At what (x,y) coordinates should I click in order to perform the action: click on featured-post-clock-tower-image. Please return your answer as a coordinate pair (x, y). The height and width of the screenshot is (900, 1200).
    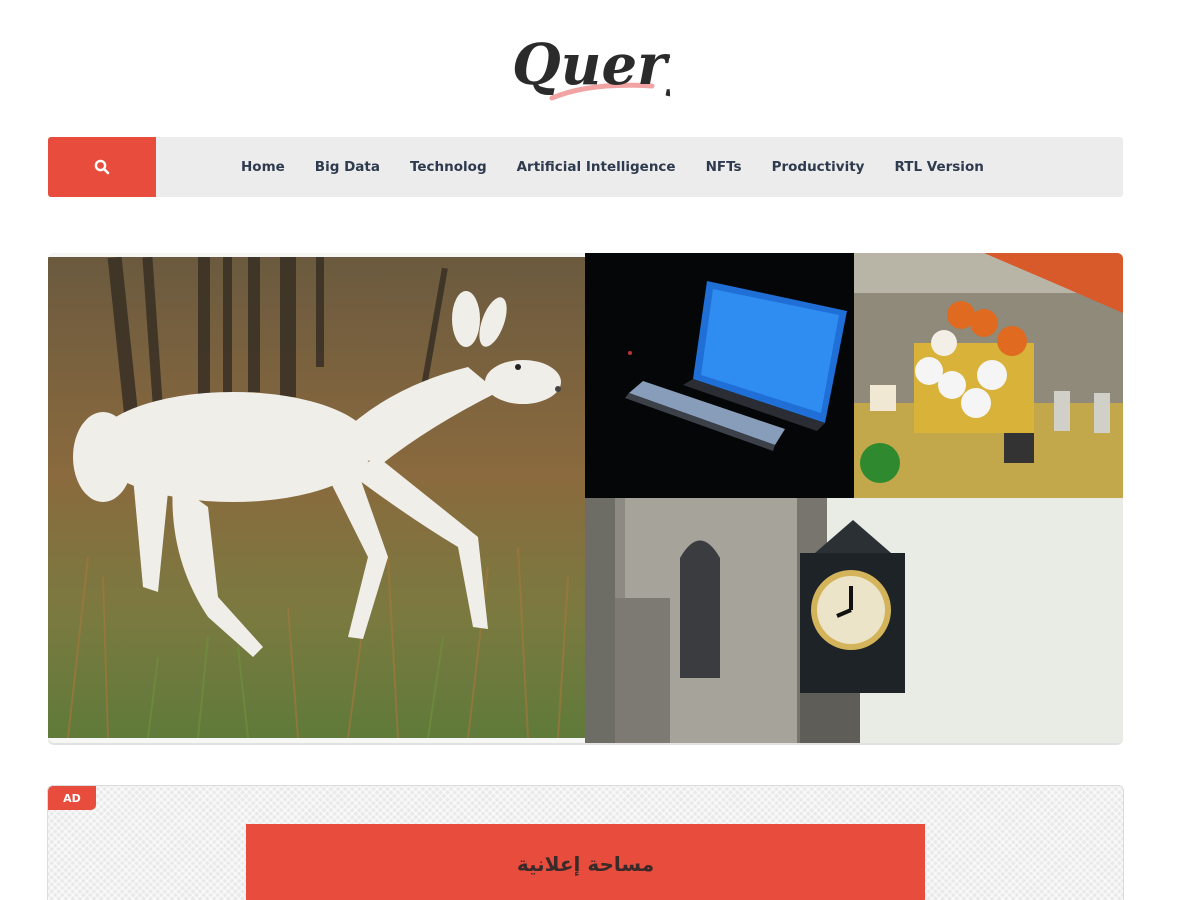
    Looking at the image, I should click on (854, 620).